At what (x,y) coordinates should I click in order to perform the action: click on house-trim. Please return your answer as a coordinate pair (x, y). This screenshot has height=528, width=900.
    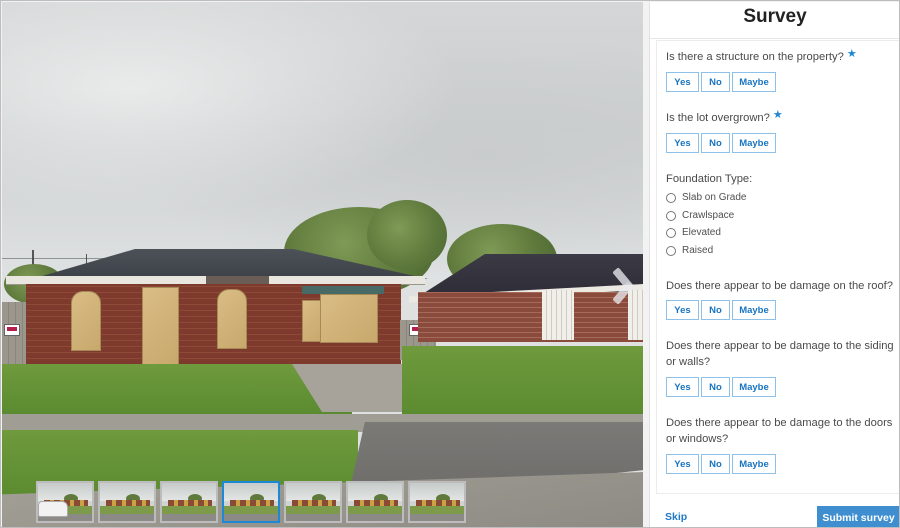
    Looking at the image, I should click on (343, 290).